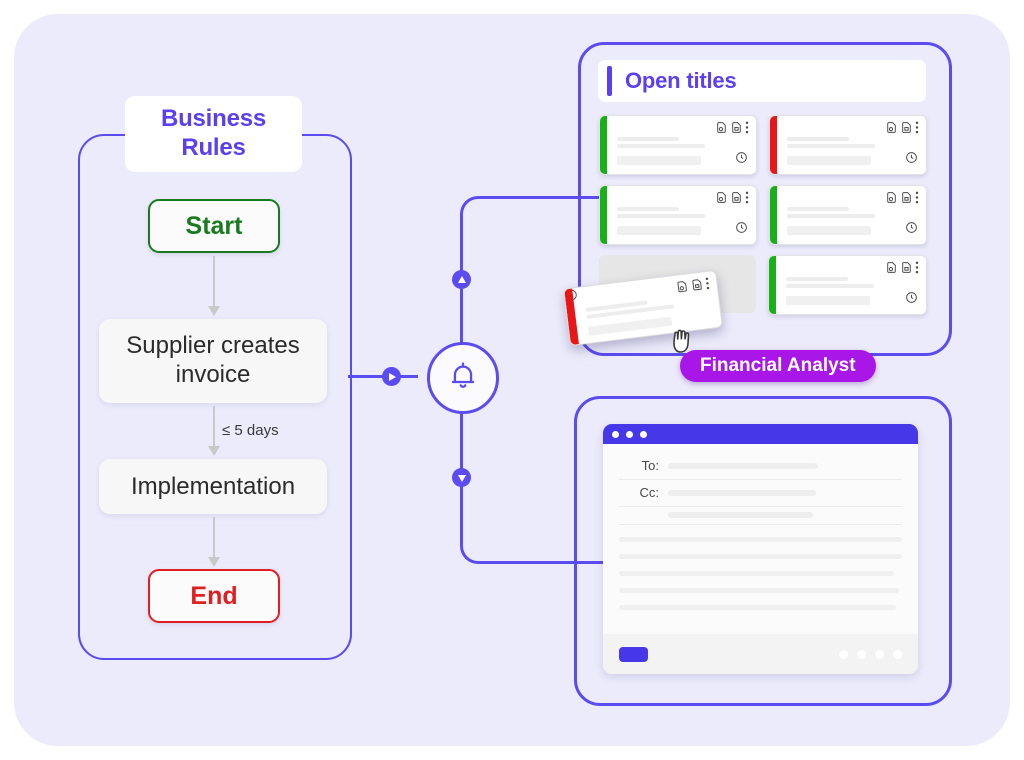  I want to click on flow-node-implementation-label: Implementation, so click(213, 486).